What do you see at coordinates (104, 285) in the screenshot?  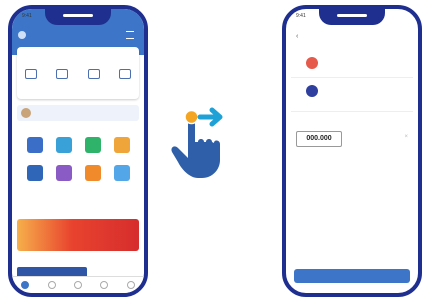 I see `notification-tab-icon` at bounding box center [104, 285].